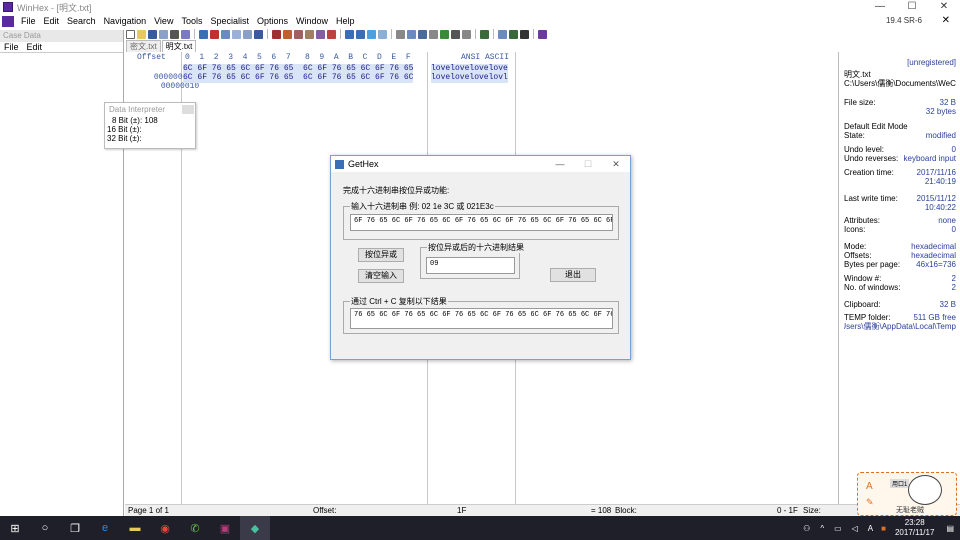  Describe the element at coordinates (11, 47) in the screenshot. I see `case-menu-file: File` at that location.